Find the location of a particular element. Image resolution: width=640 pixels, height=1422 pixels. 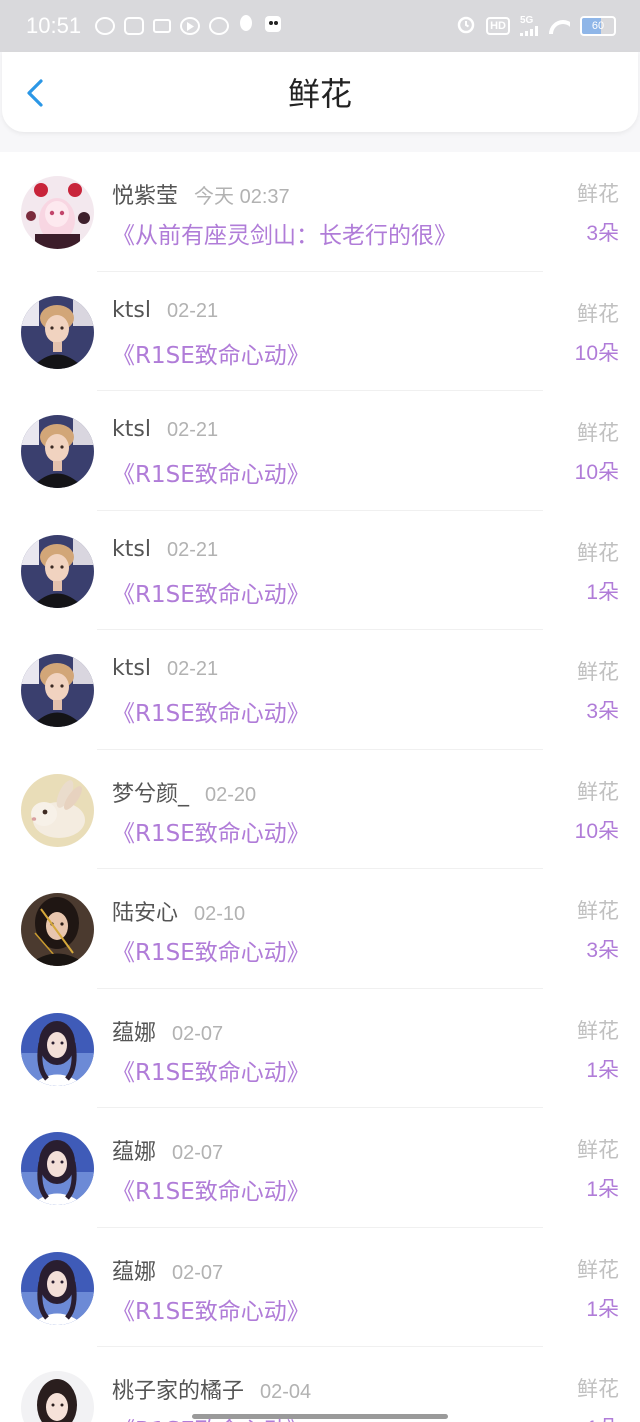

tv-app-icon is located at coordinates (134, 26).